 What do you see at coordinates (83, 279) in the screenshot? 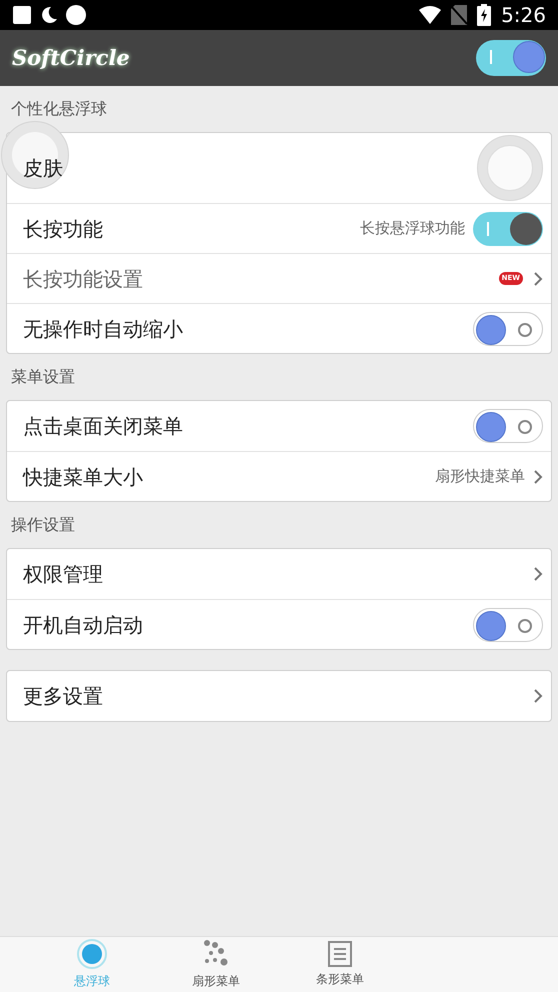
I see `row-label: 长按功能设置` at bounding box center [83, 279].